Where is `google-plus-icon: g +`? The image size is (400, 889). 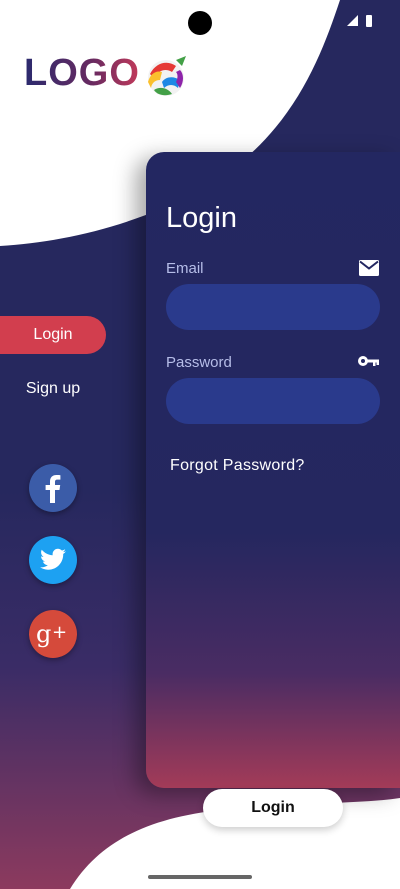 google-plus-icon: g + is located at coordinates (51, 634).